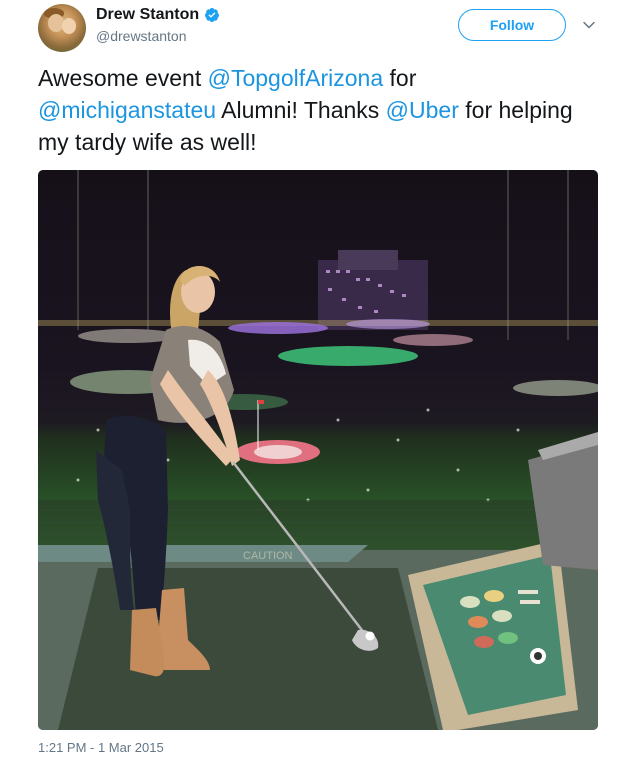 The width and height of the screenshot is (632, 768). What do you see at coordinates (368, 260) in the screenshot?
I see `distant-building` at bounding box center [368, 260].